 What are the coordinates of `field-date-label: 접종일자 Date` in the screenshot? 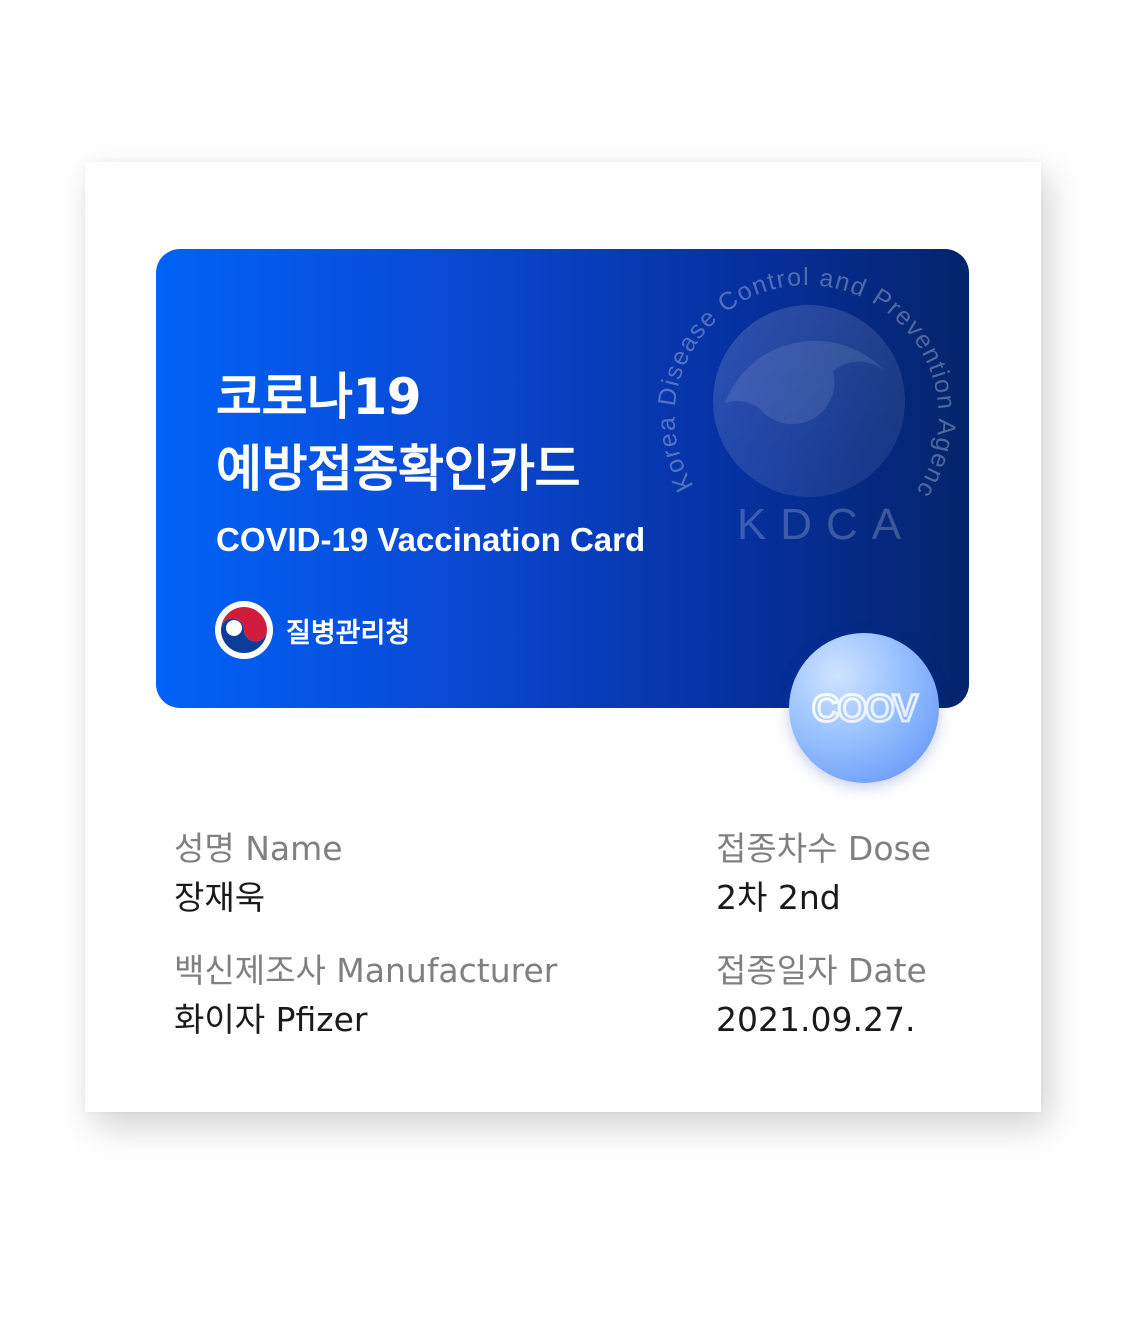 It's located at (821, 970).